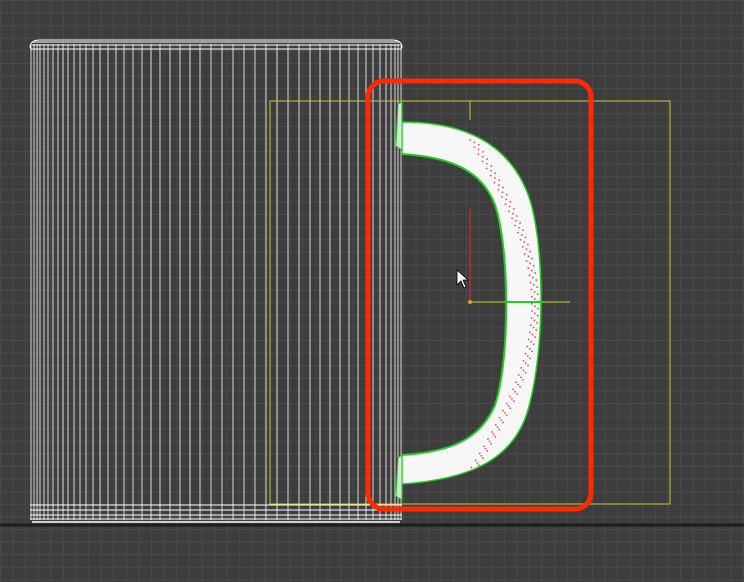 The height and width of the screenshot is (582, 744). I want to click on handle-inner-edge, so click(454, 304).